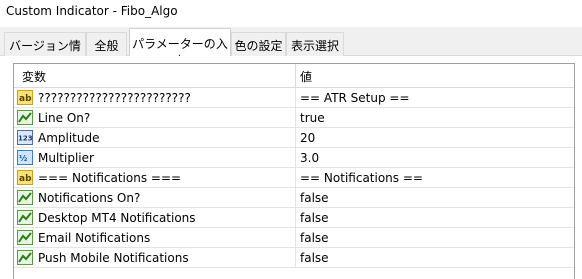 The image size is (582, 279). What do you see at coordinates (113, 258) in the screenshot?
I see `parameter-name: Push Mobile Notifications` at bounding box center [113, 258].